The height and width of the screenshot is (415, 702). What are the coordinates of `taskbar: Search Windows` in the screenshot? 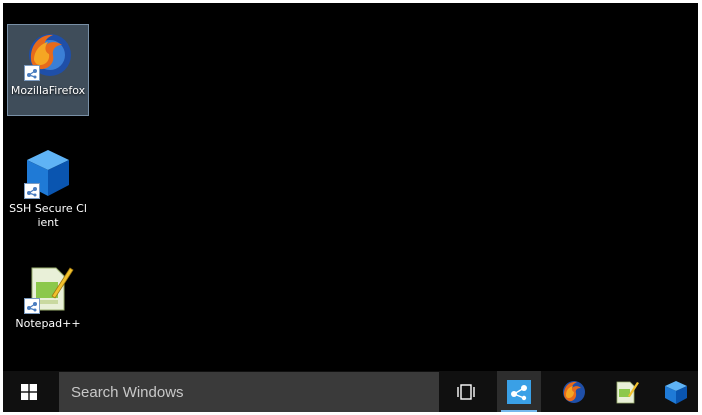 It's located at (350, 391).